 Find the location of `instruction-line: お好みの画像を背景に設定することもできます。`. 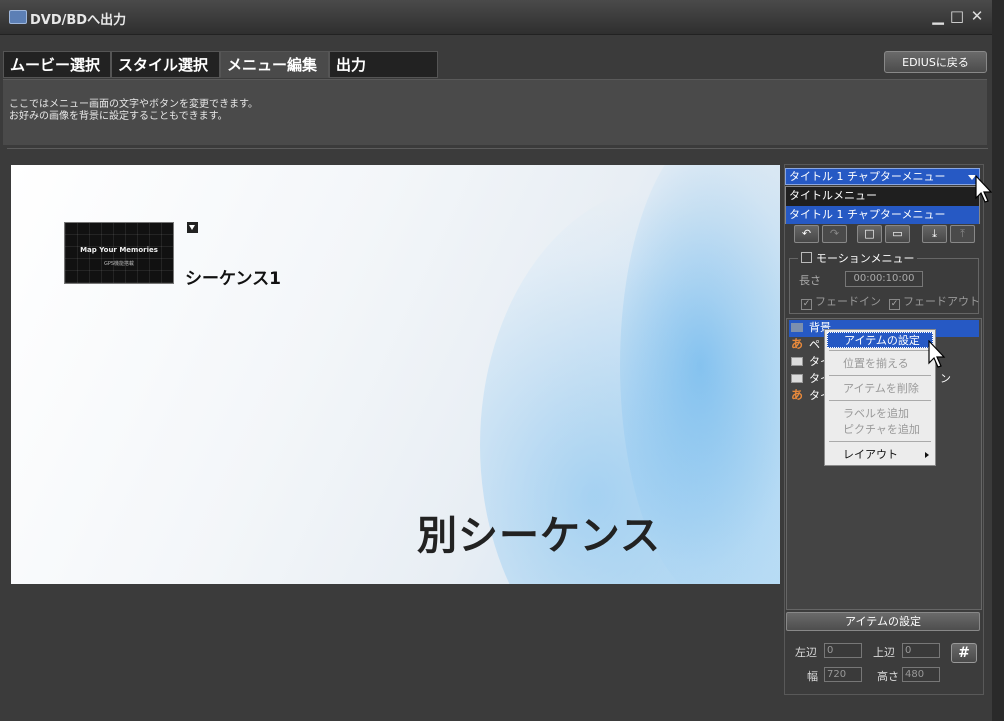

instruction-line: お好みの画像を背景に設定することもできます。 is located at coordinates (118, 116).